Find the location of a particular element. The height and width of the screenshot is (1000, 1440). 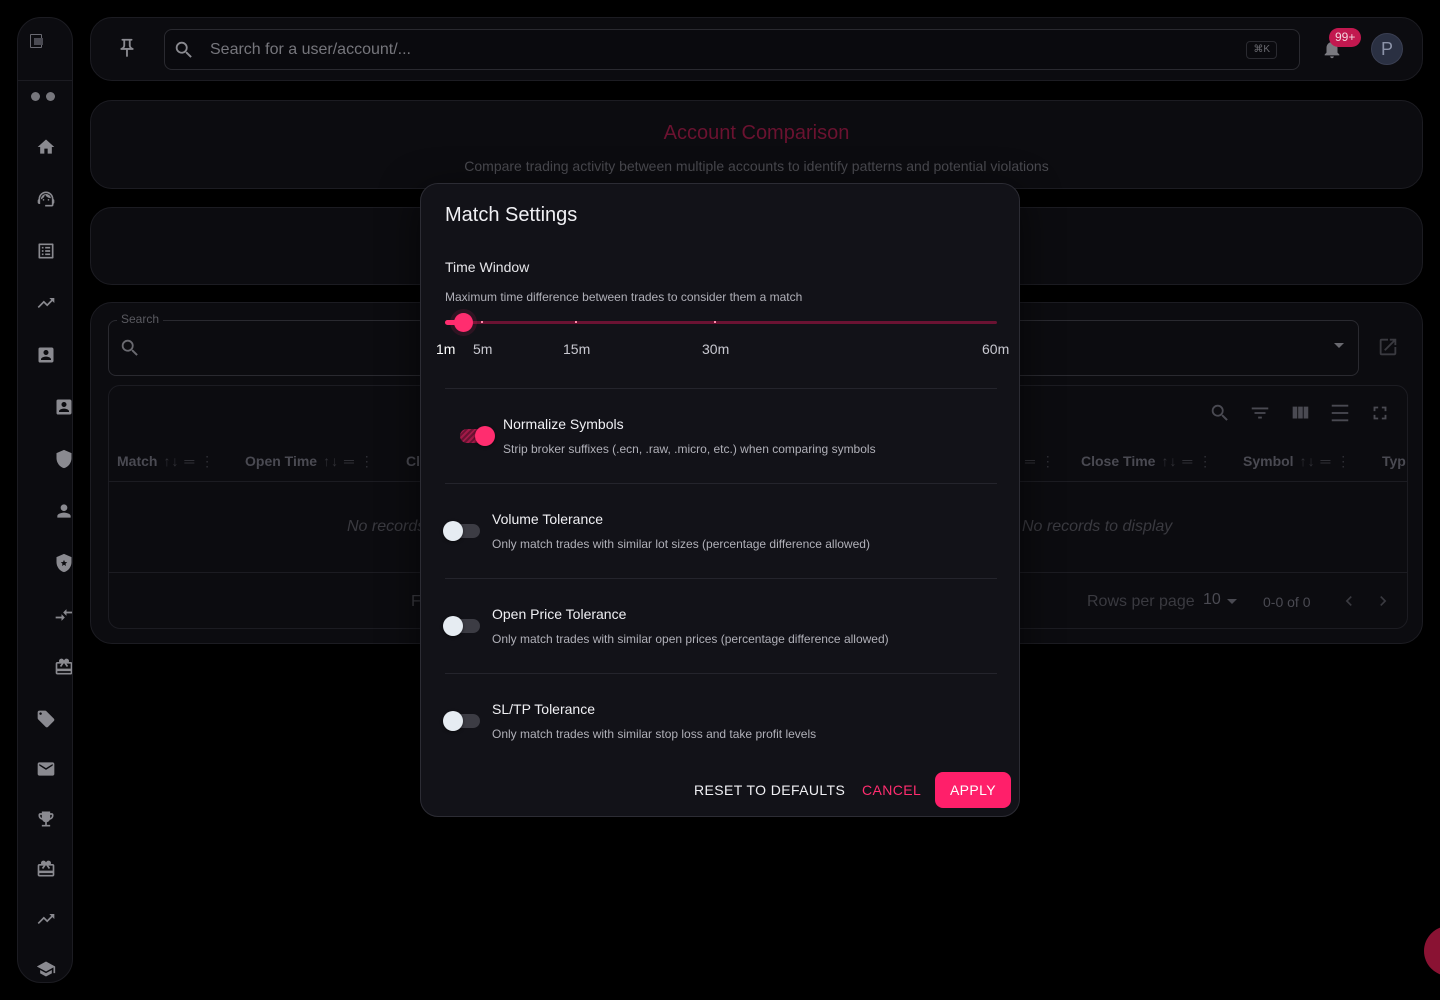

global-search-input is located at coordinates (725, 49).